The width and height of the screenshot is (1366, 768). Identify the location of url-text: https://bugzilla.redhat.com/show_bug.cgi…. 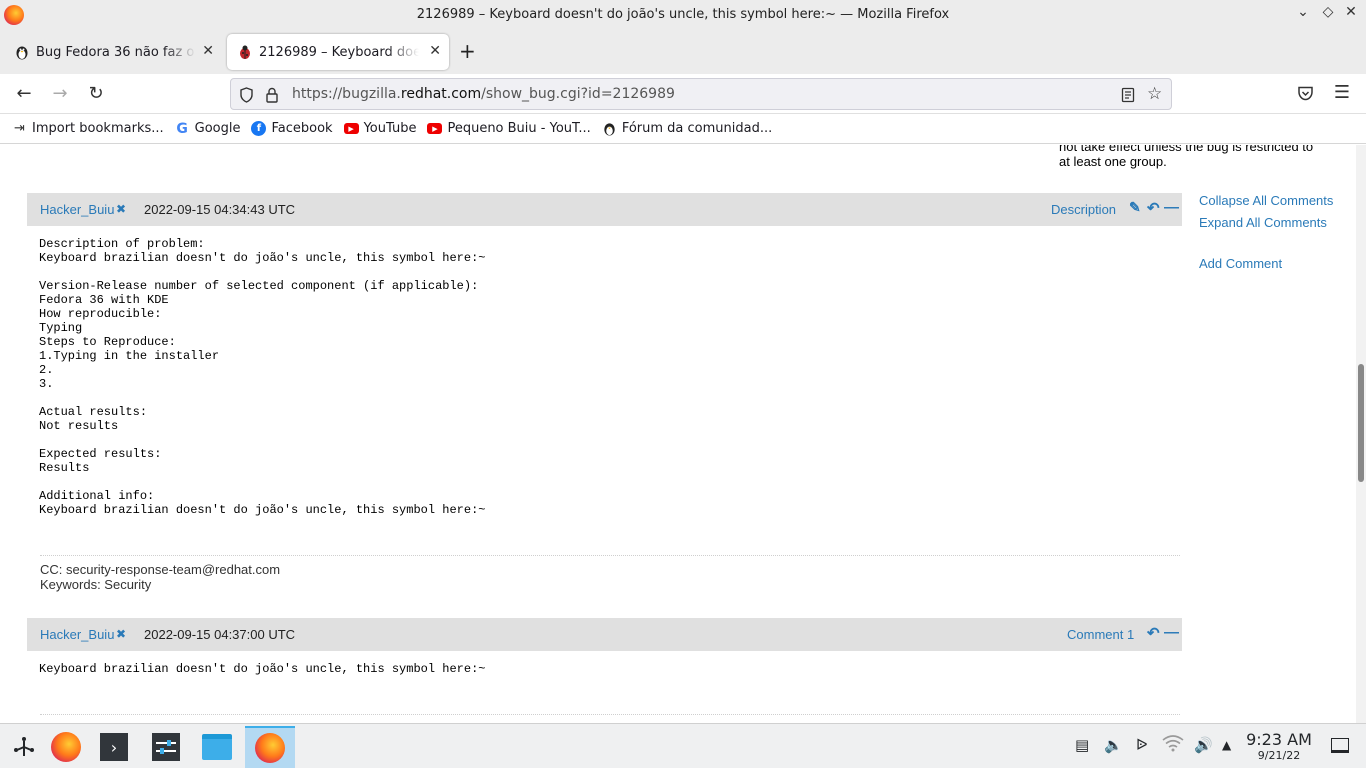
(483, 94).